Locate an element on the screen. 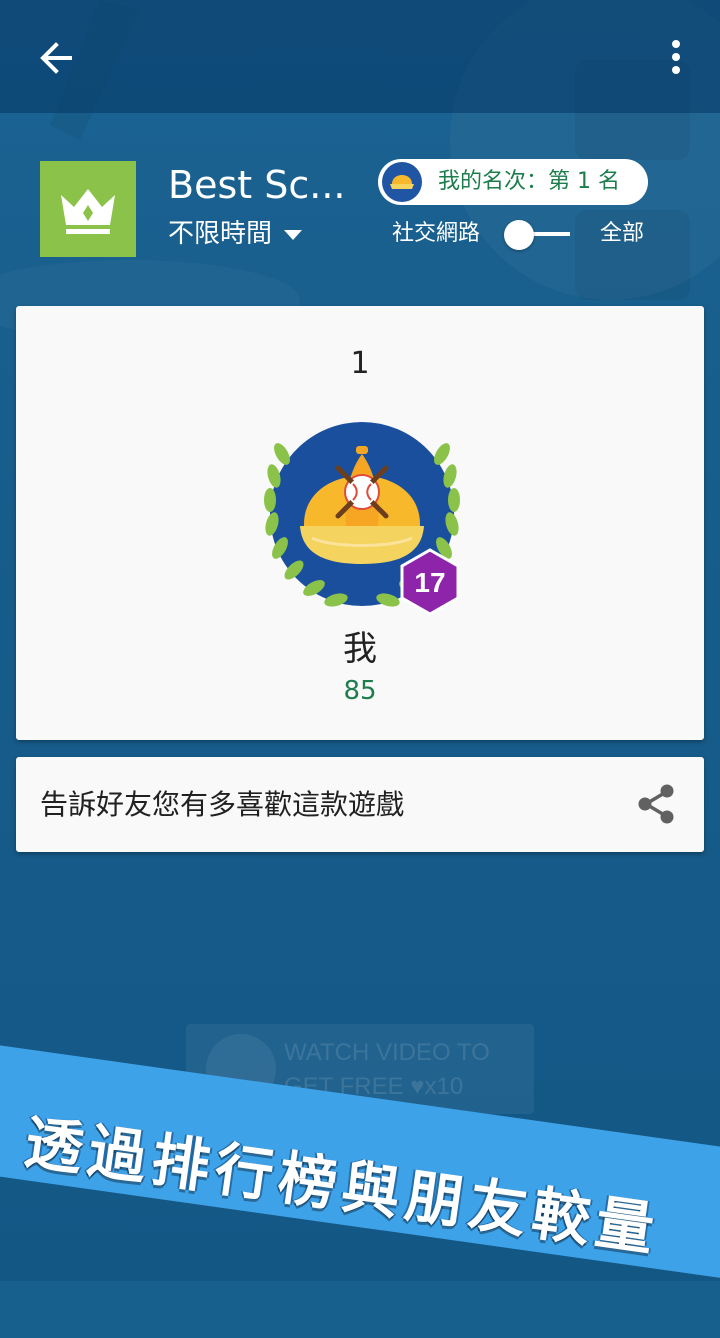 The width and height of the screenshot is (720, 1338). level-number: 17 is located at coordinates (429, 582).